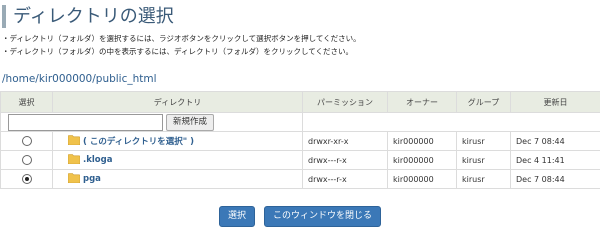 The height and width of the screenshot is (244, 600). I want to click on select-radio-current, so click(26, 141).